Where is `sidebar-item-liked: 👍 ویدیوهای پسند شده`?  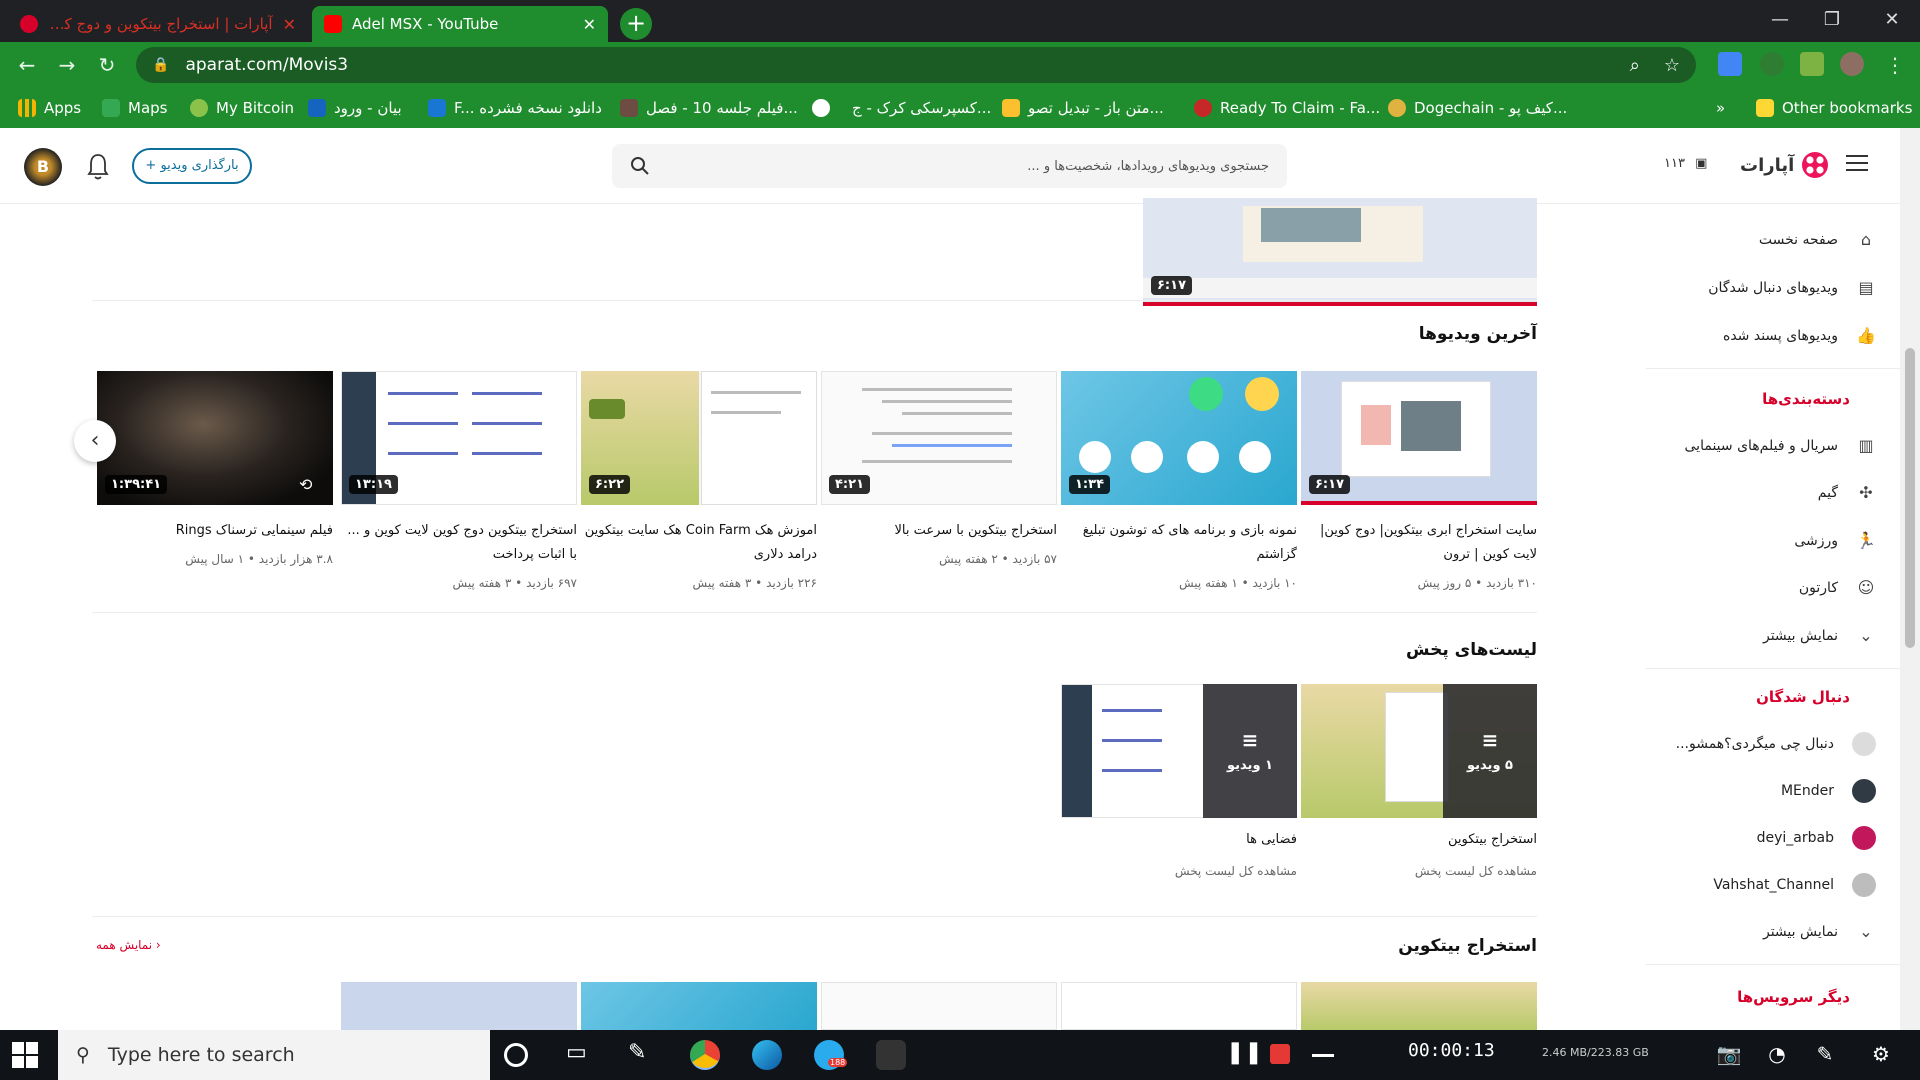
sidebar-item-liked: 👍 ویدیوهای پسند شده is located at coordinates (1799, 336).